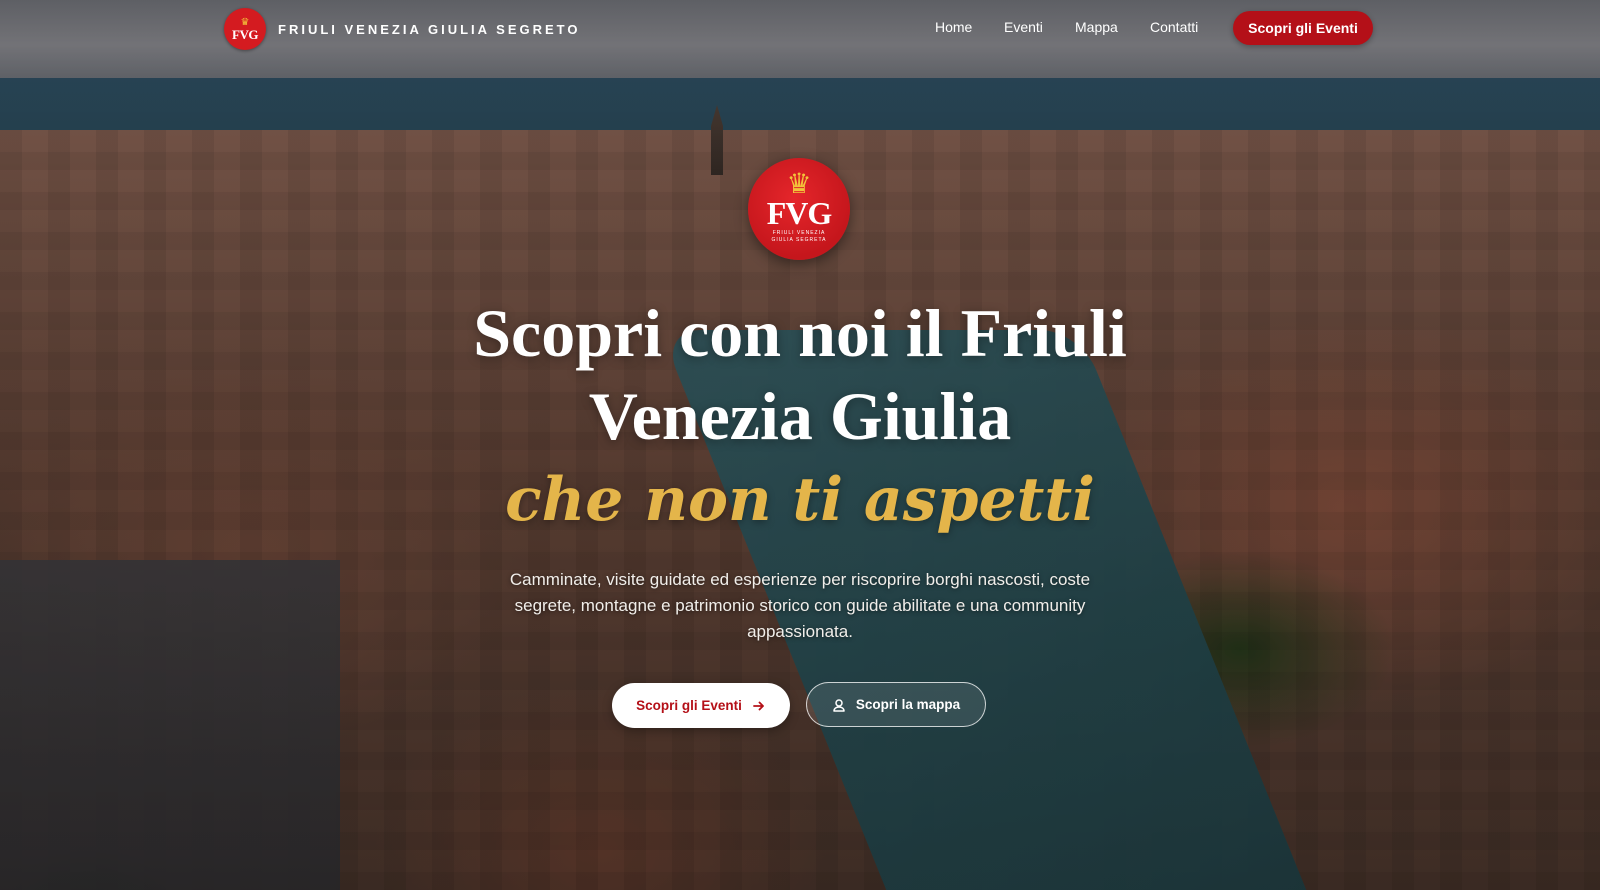 This screenshot has height=890, width=1600. Describe the element at coordinates (800, 500) in the screenshot. I see `hero-title-accent: che non ti aspetti` at that location.